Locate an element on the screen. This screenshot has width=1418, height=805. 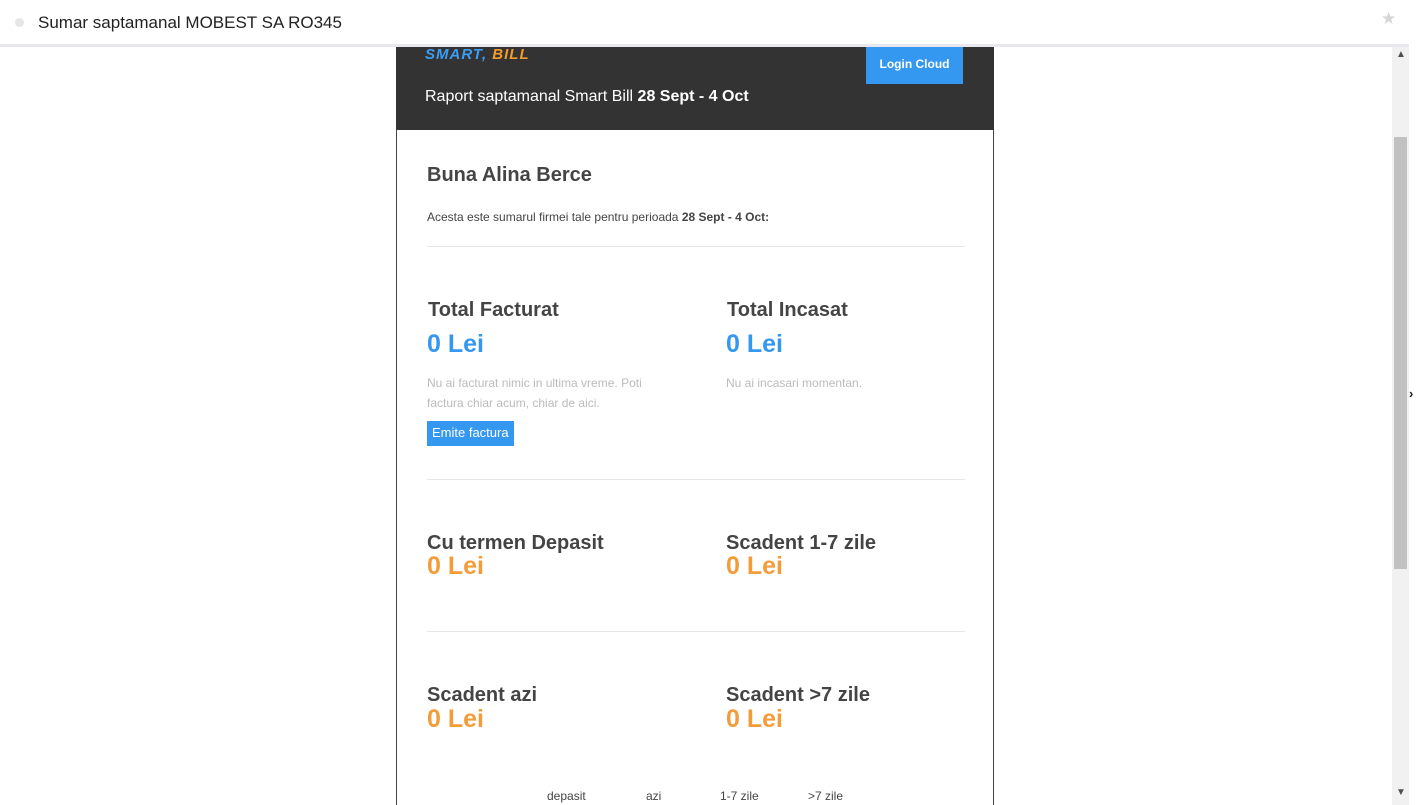
vertical-scrollbar: ▲ ▼ is located at coordinates (1400, 426).